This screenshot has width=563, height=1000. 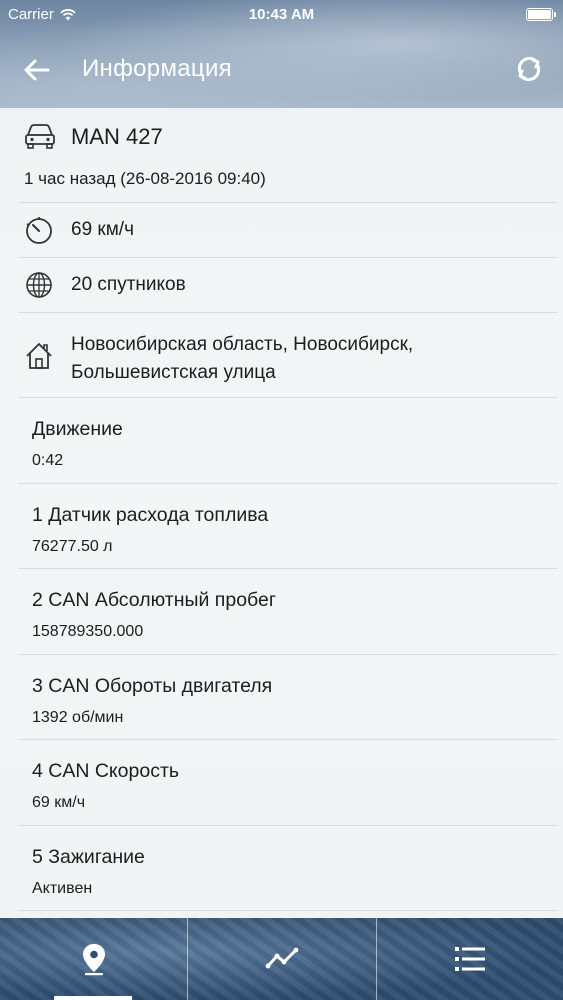 What do you see at coordinates (117, 136) in the screenshot?
I see `vehicle-name: MAN 427` at bounding box center [117, 136].